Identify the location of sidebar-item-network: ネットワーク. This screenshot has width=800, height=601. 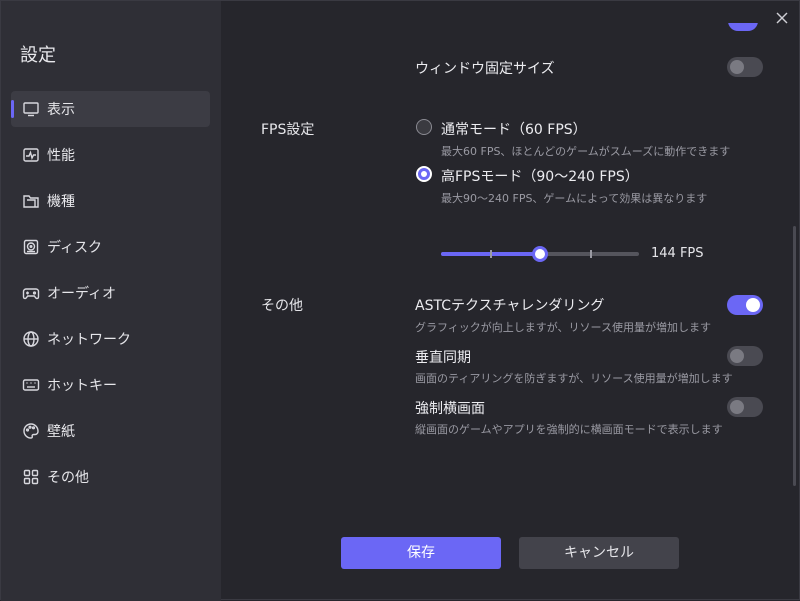
(110, 339).